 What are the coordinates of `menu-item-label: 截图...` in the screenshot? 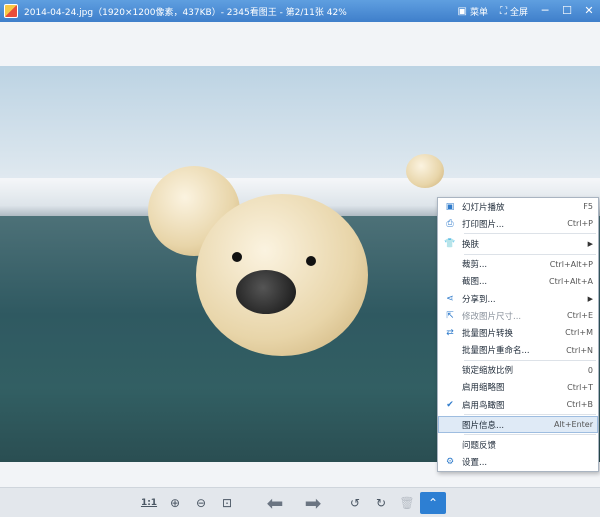 It's located at (475, 282).